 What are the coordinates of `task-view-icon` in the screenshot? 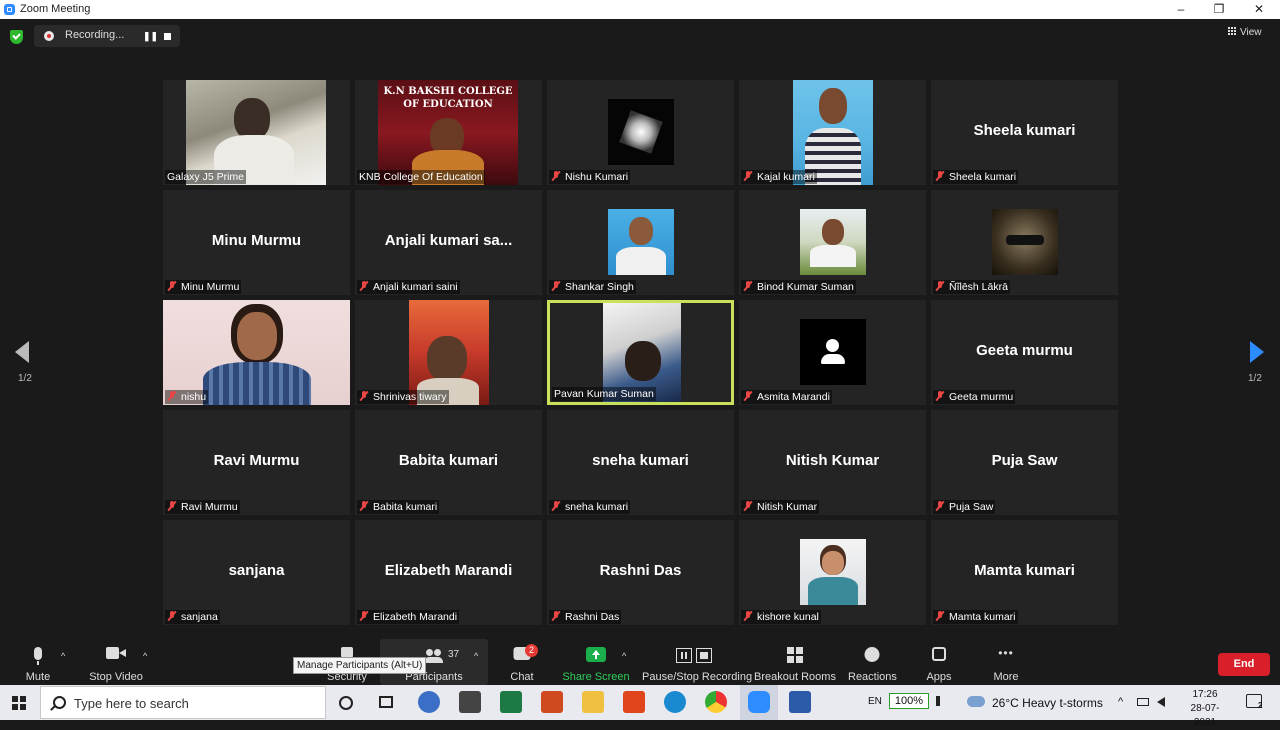 It's located at (386, 702).